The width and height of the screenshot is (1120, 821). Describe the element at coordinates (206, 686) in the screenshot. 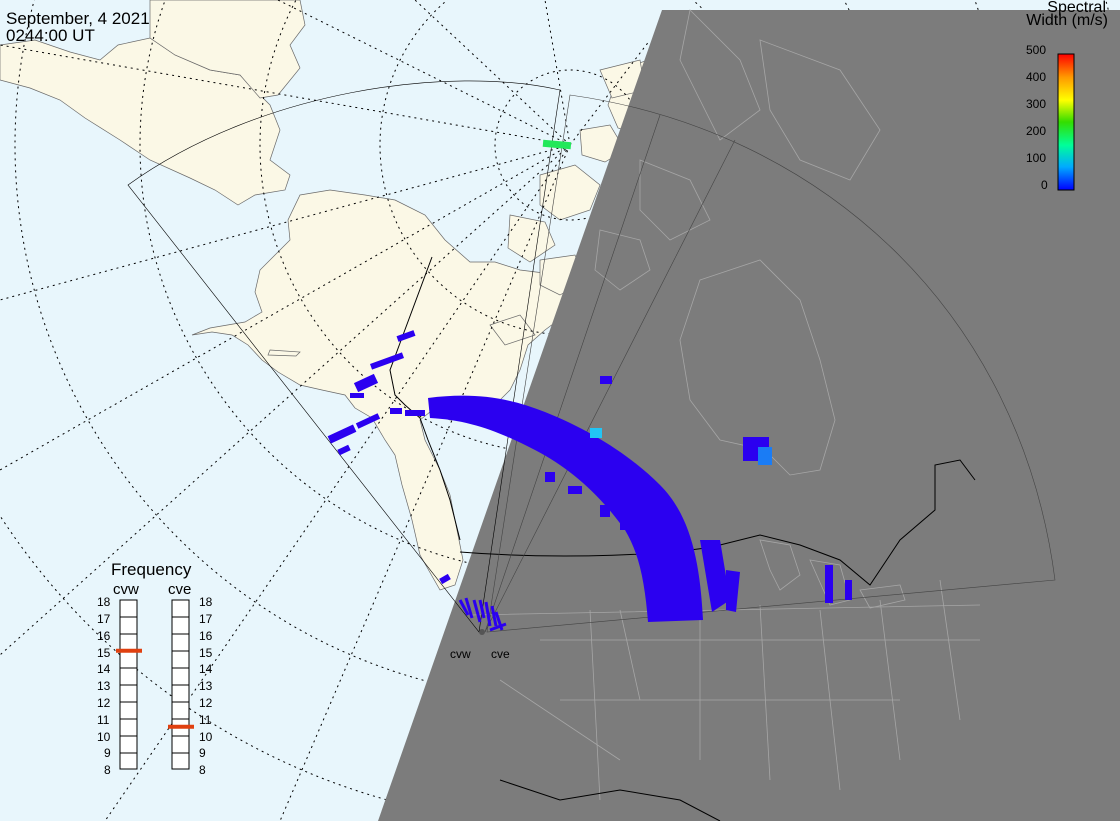

I see `frequency-level-right: 13` at that location.